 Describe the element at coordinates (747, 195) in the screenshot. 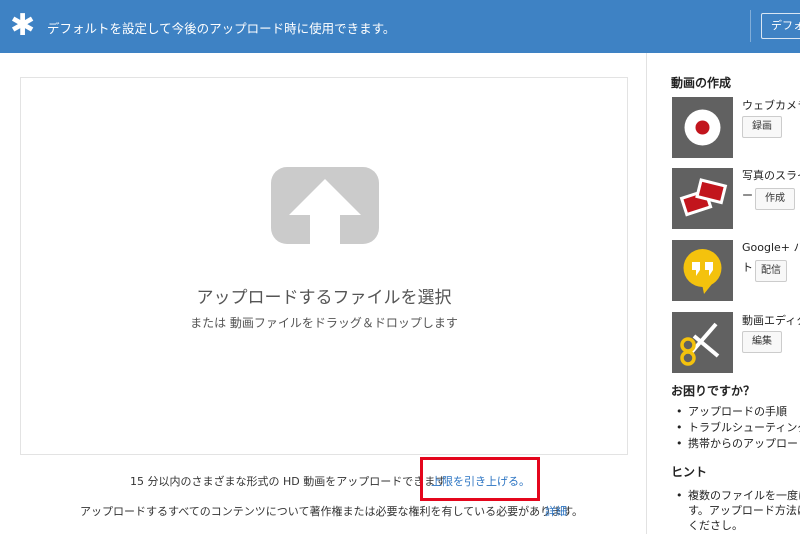

I see `slideshow-label-cont: ー` at that location.